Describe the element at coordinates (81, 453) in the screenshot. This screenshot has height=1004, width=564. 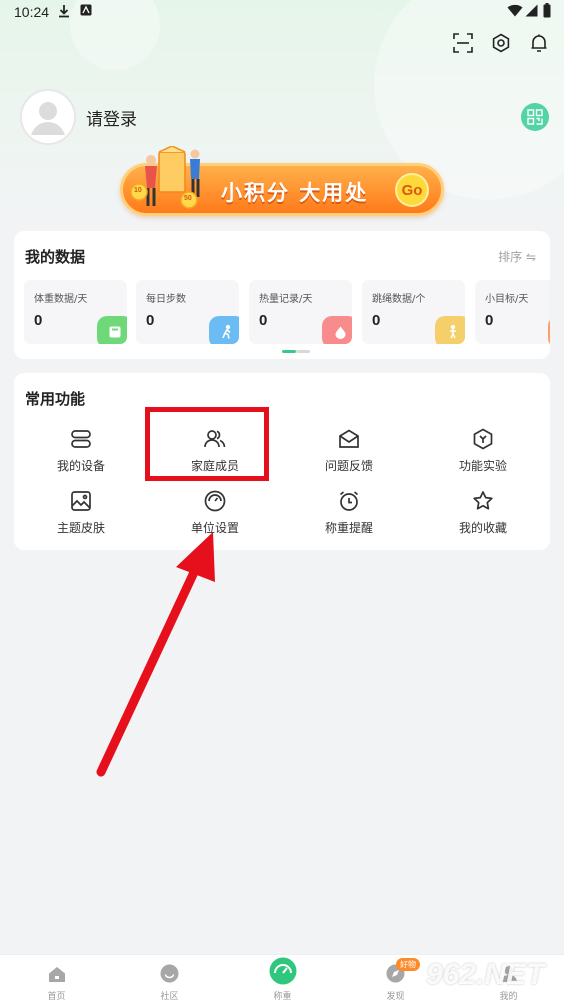
I see `function-my-devices: 我的设备` at that location.